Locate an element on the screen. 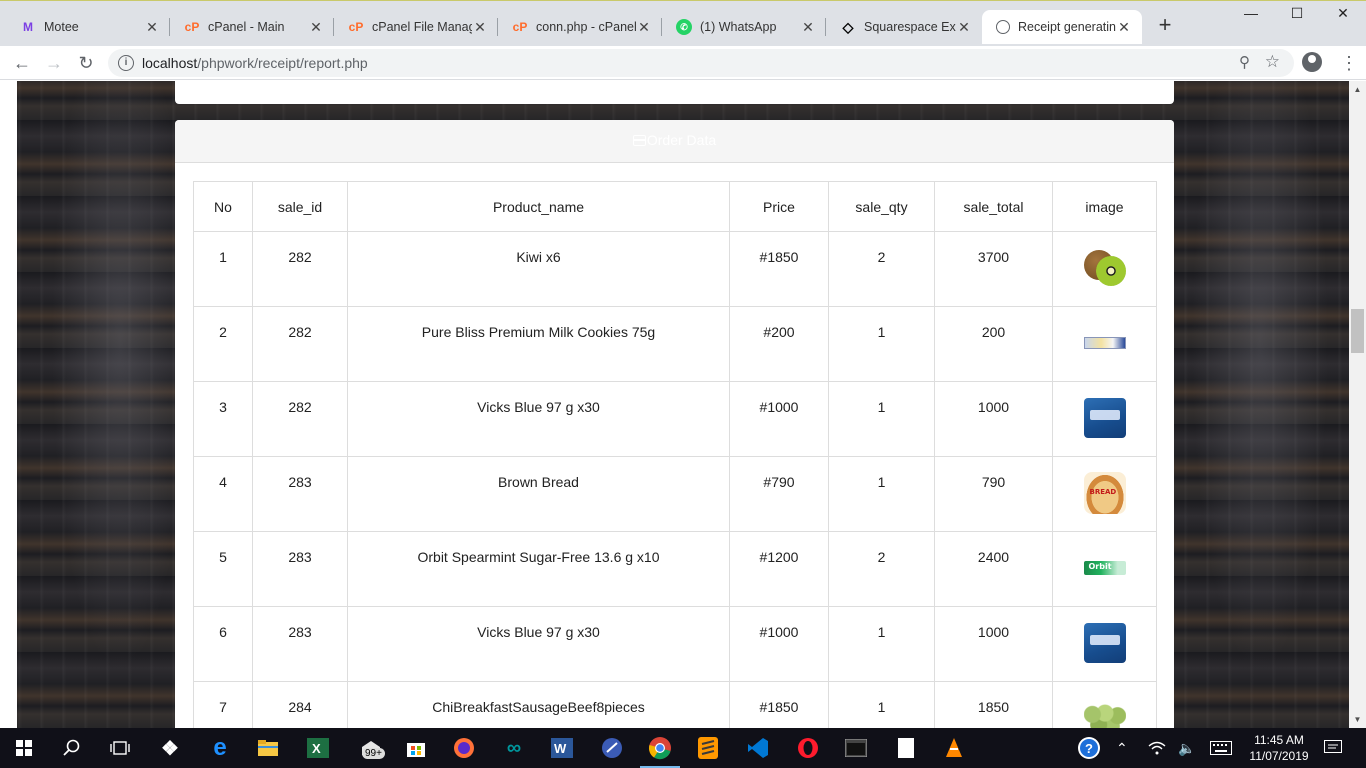 The height and width of the screenshot is (768, 1366). opera-icon is located at coordinates (808, 748).